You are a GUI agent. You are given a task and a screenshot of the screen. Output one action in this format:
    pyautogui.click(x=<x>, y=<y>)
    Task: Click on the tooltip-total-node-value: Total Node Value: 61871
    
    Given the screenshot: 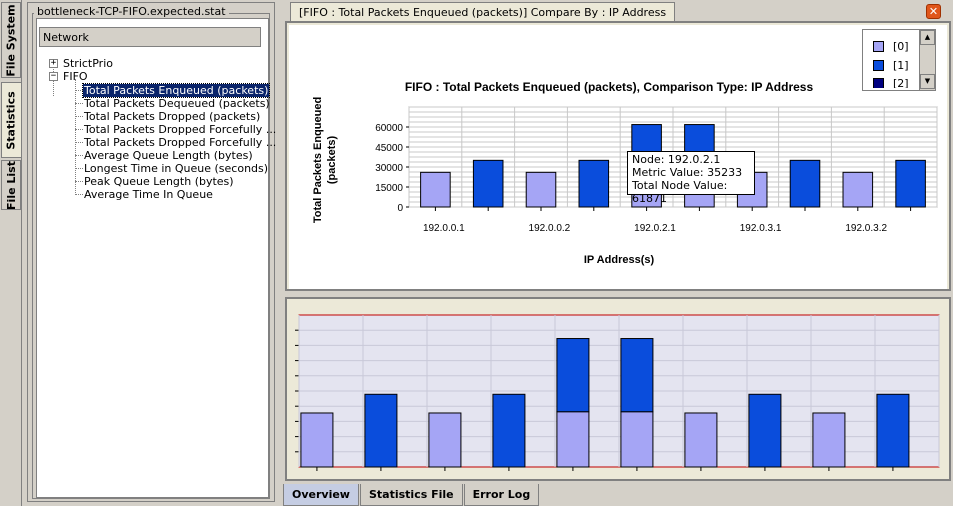 What is the action you would take?
    pyautogui.click(x=680, y=192)
    